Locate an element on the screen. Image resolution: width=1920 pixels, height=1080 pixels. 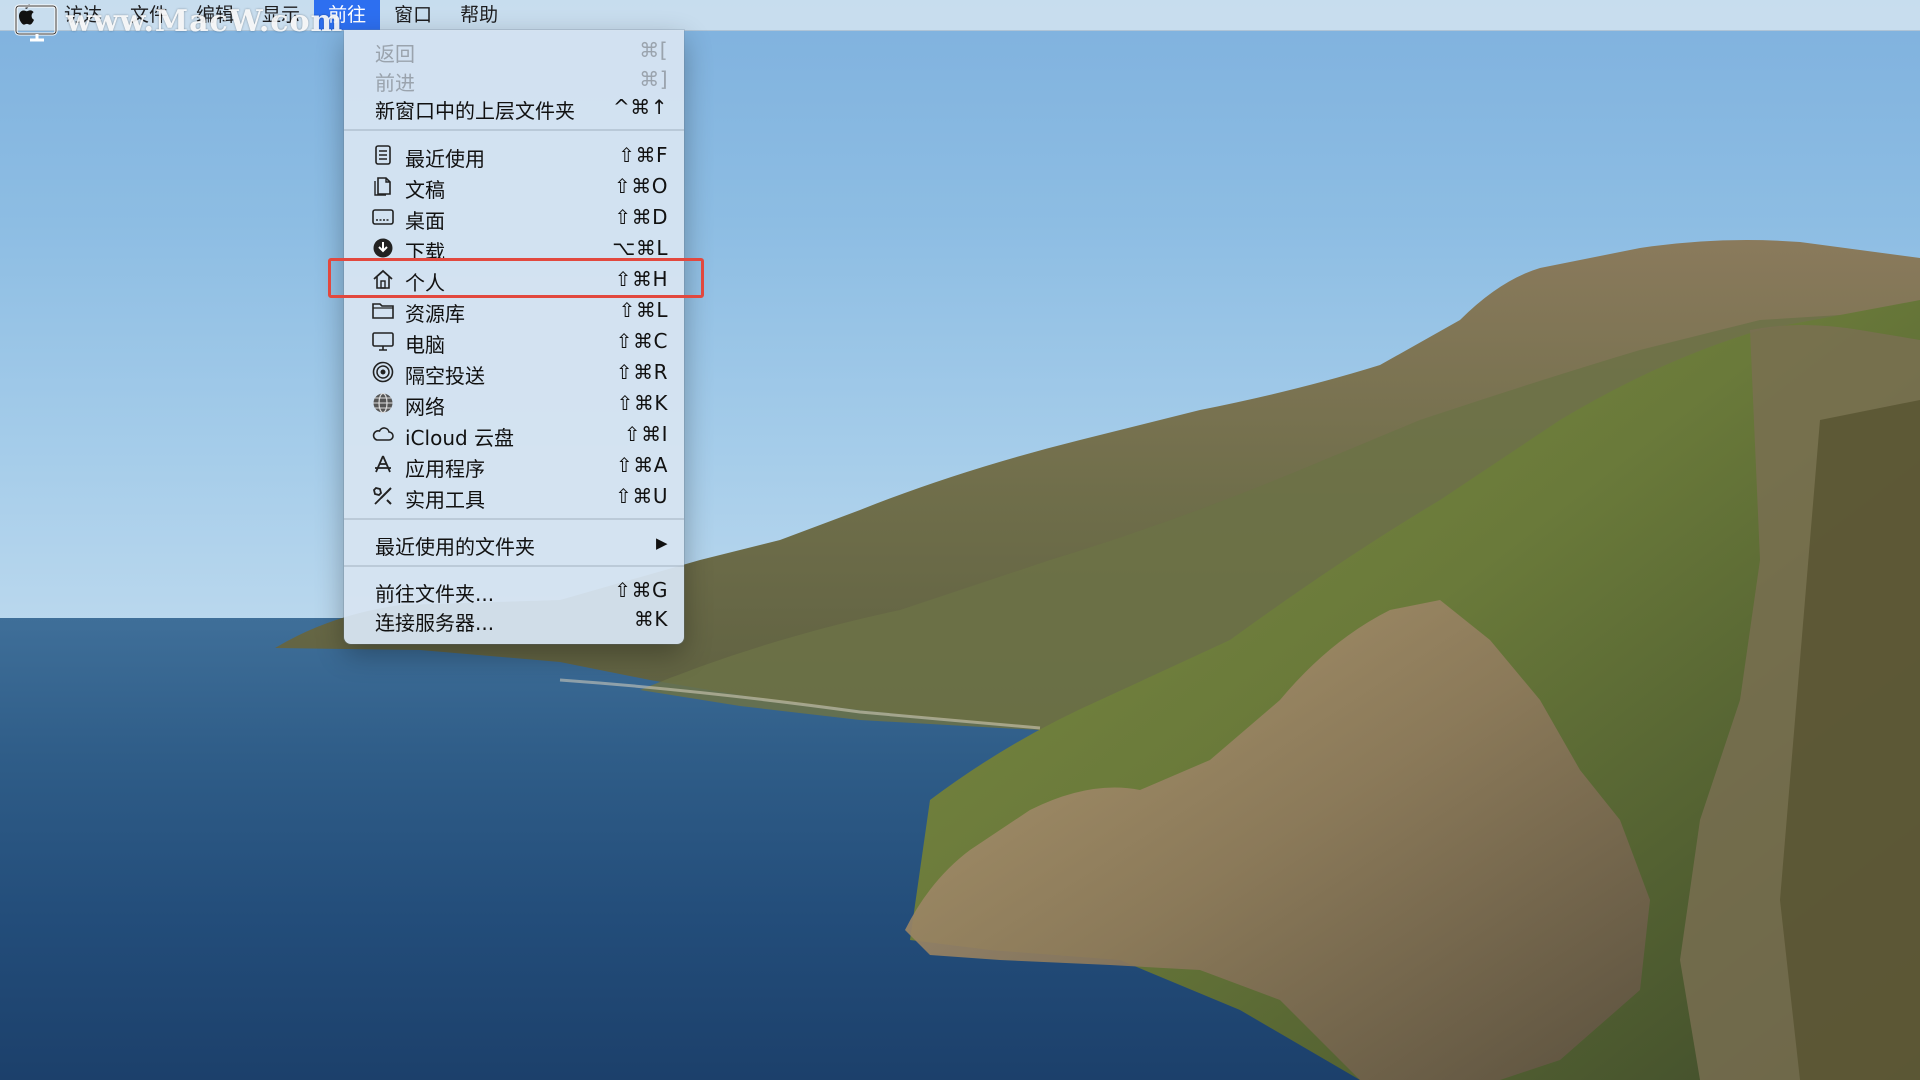
network-icon is located at coordinates (383, 403).